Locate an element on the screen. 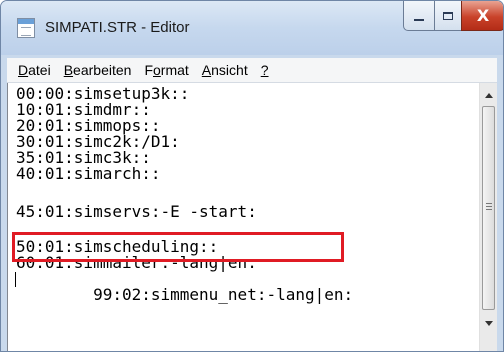 The width and height of the screenshot is (504, 352). menu-bearbeiten: Bearbeiten is located at coordinates (98, 70).